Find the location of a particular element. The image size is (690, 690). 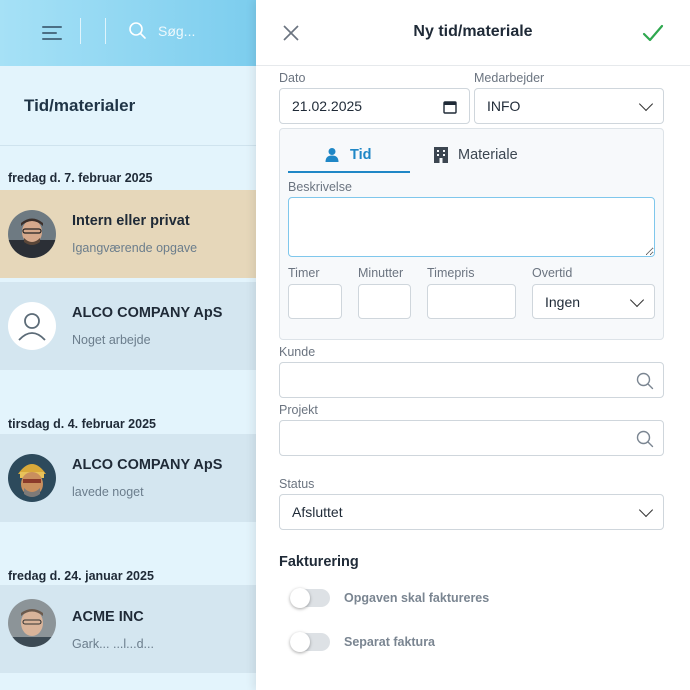

list-item: Intern eller privat Igangværende opgave is located at coordinates (128, 234).